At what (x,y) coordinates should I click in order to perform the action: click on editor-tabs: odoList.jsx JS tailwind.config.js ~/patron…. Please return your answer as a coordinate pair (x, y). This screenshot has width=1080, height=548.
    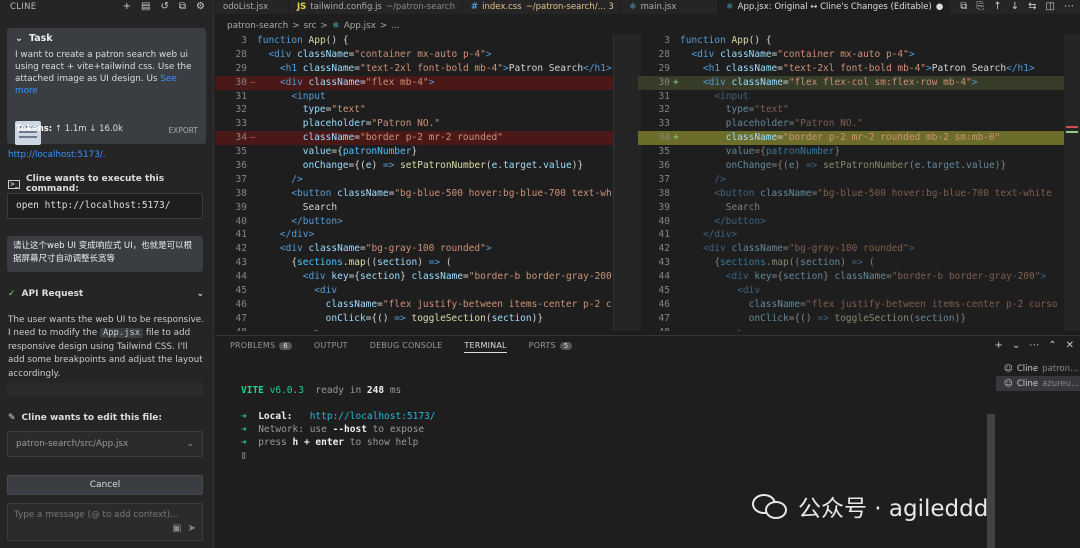
    Looking at the image, I should click on (647, 7).